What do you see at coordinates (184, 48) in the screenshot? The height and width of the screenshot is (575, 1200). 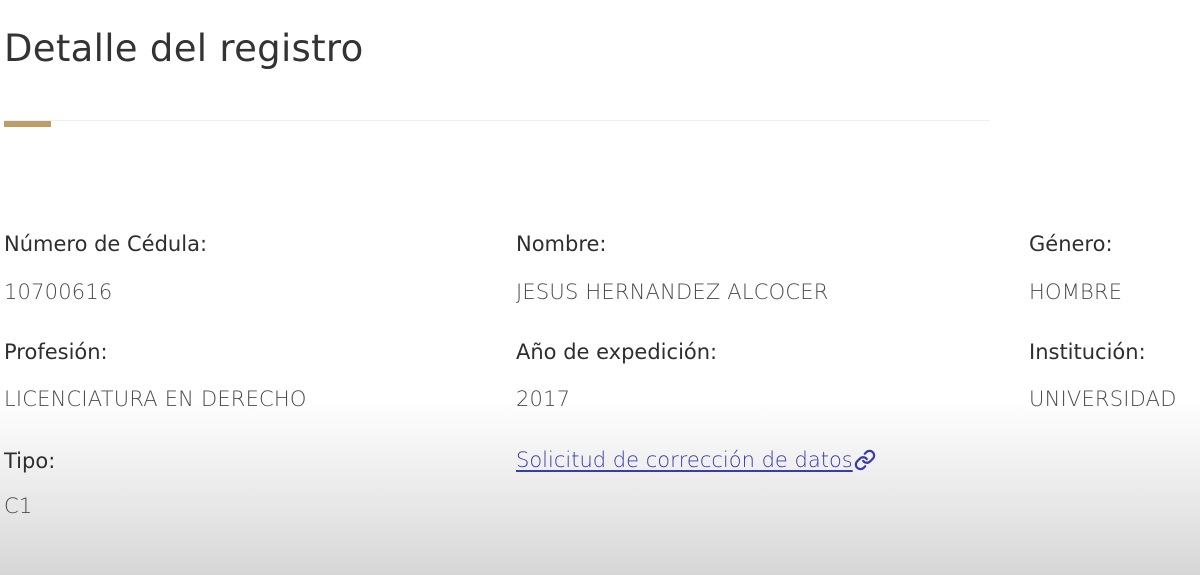 I see `page-title: Detalle del registro` at bounding box center [184, 48].